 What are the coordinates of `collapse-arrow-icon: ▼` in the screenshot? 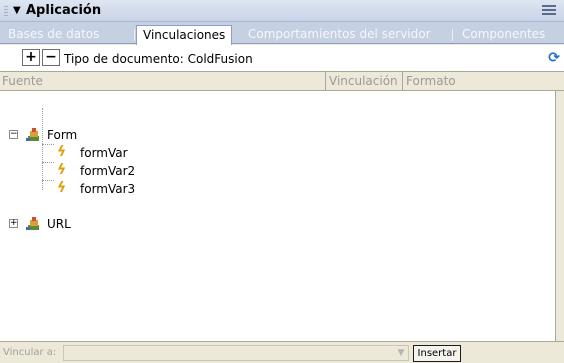 It's located at (17, 10).